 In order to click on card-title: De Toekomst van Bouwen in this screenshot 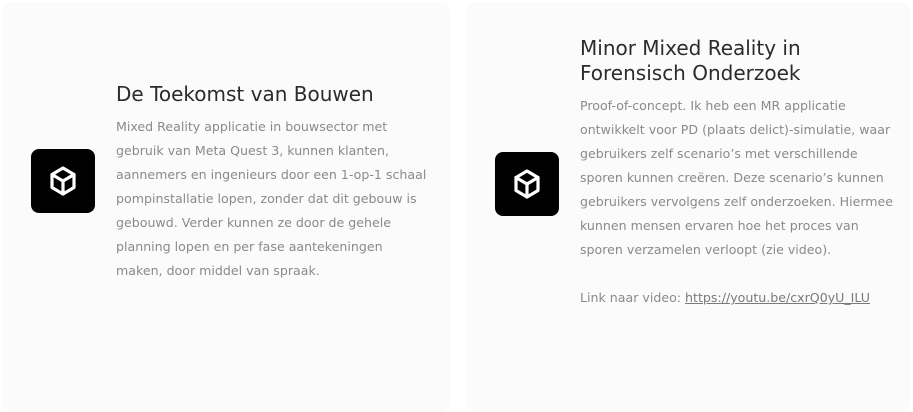, I will do `click(245, 94)`.